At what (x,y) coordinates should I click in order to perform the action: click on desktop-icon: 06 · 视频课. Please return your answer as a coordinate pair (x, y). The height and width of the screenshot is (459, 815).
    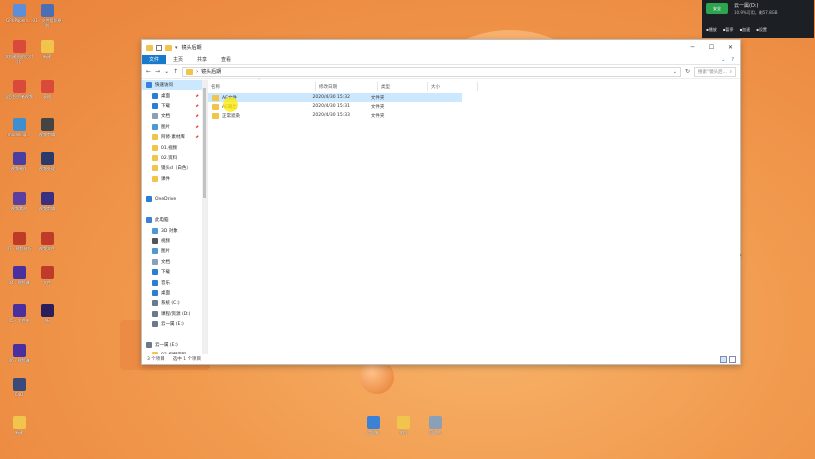
    Looking at the image, I should click on (19, 356).